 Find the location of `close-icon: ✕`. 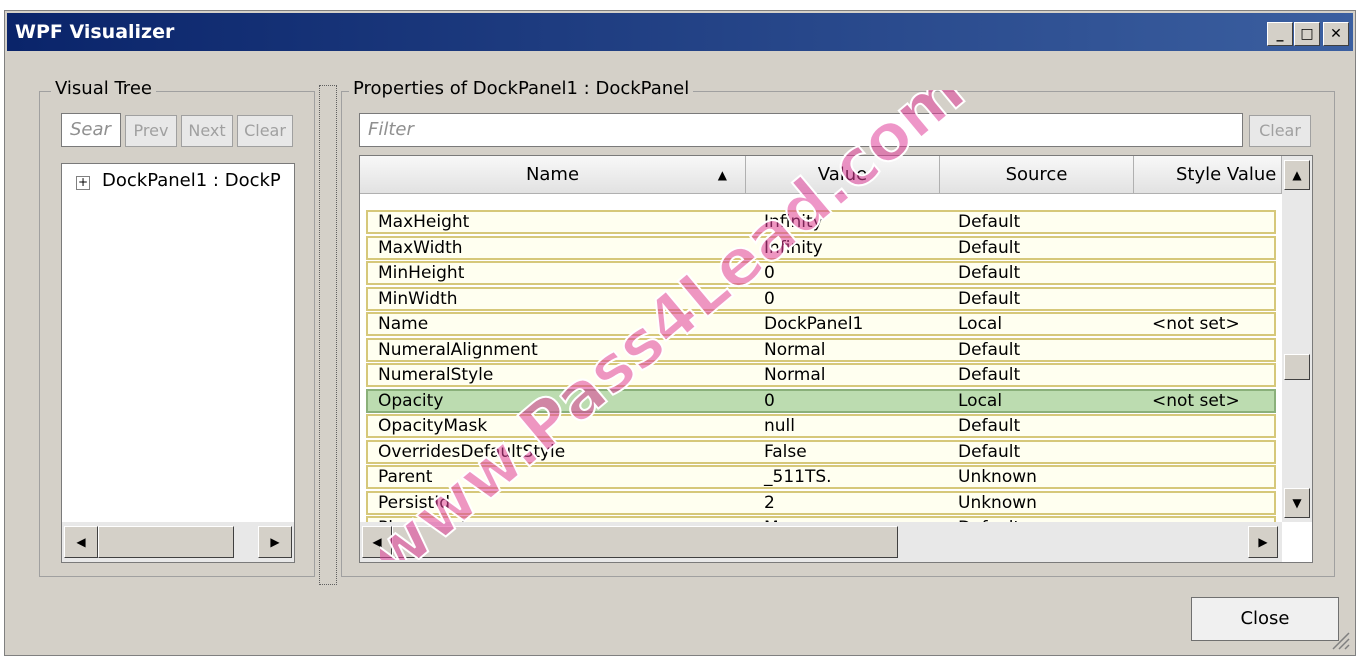

close-icon: ✕ is located at coordinates (1336, 34).